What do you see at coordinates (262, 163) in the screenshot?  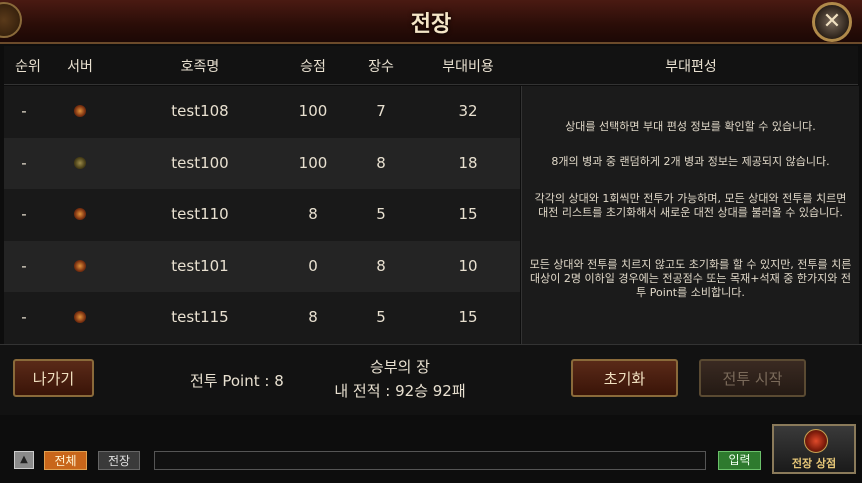 I see `table-row: - test100 100 8 18` at bounding box center [262, 163].